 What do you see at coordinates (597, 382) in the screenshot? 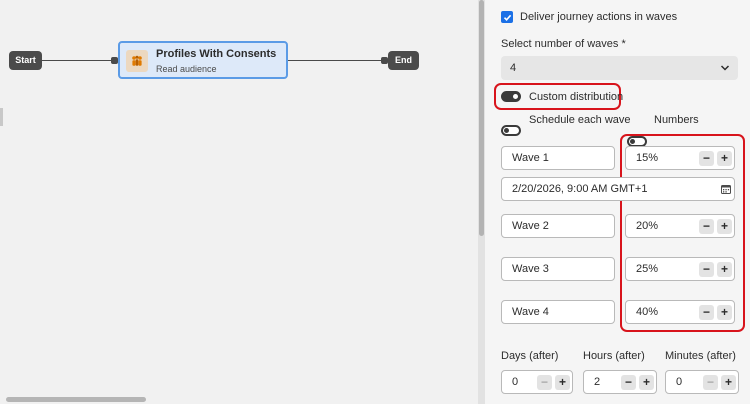
I see `hours-value: 2` at bounding box center [597, 382].